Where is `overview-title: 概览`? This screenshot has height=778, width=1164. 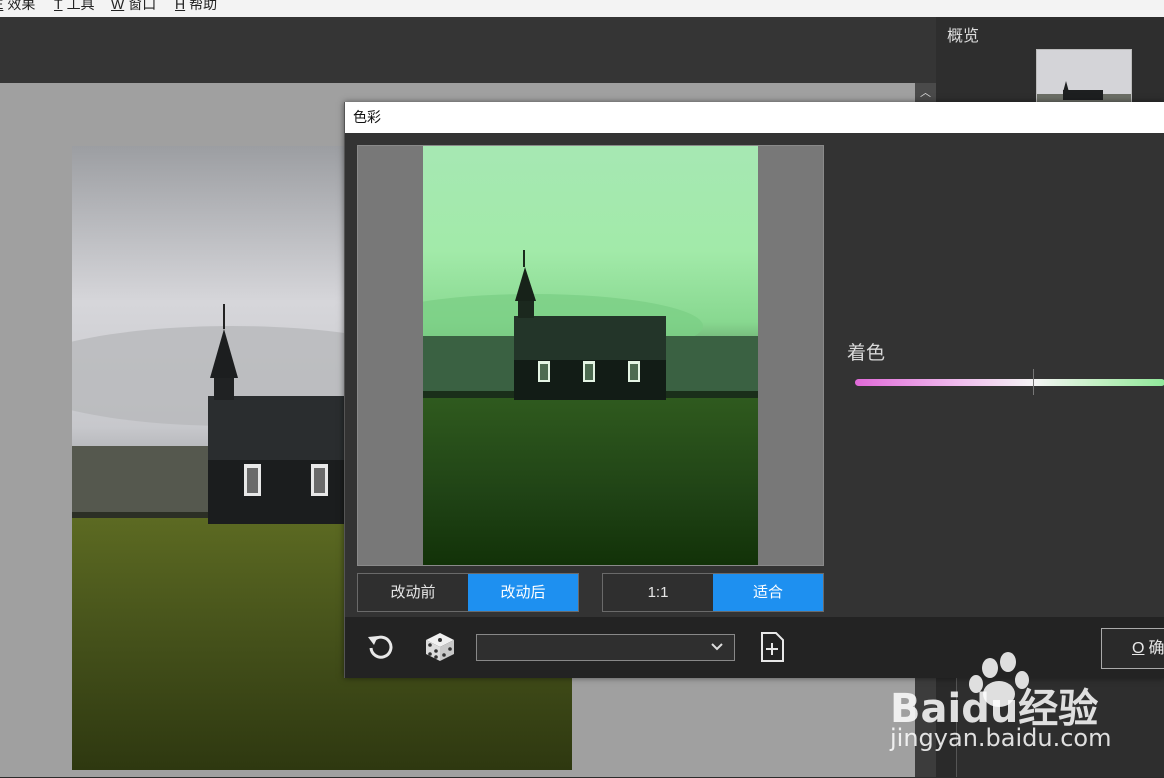 overview-title: 概览 is located at coordinates (963, 36).